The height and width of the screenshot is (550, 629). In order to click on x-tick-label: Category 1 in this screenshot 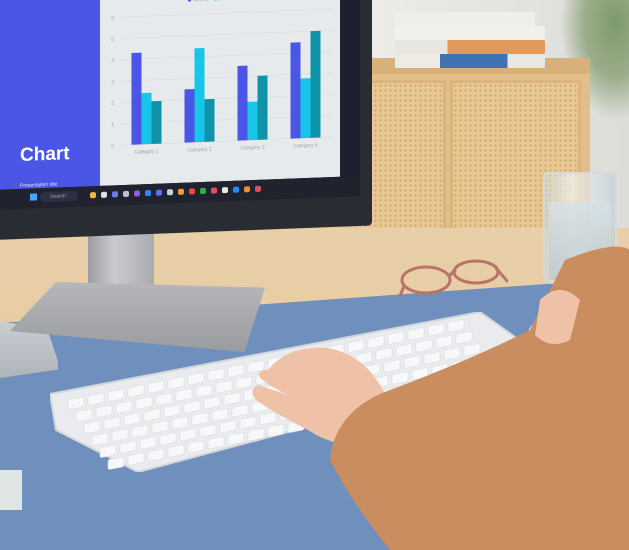, I will do `click(146, 152)`.